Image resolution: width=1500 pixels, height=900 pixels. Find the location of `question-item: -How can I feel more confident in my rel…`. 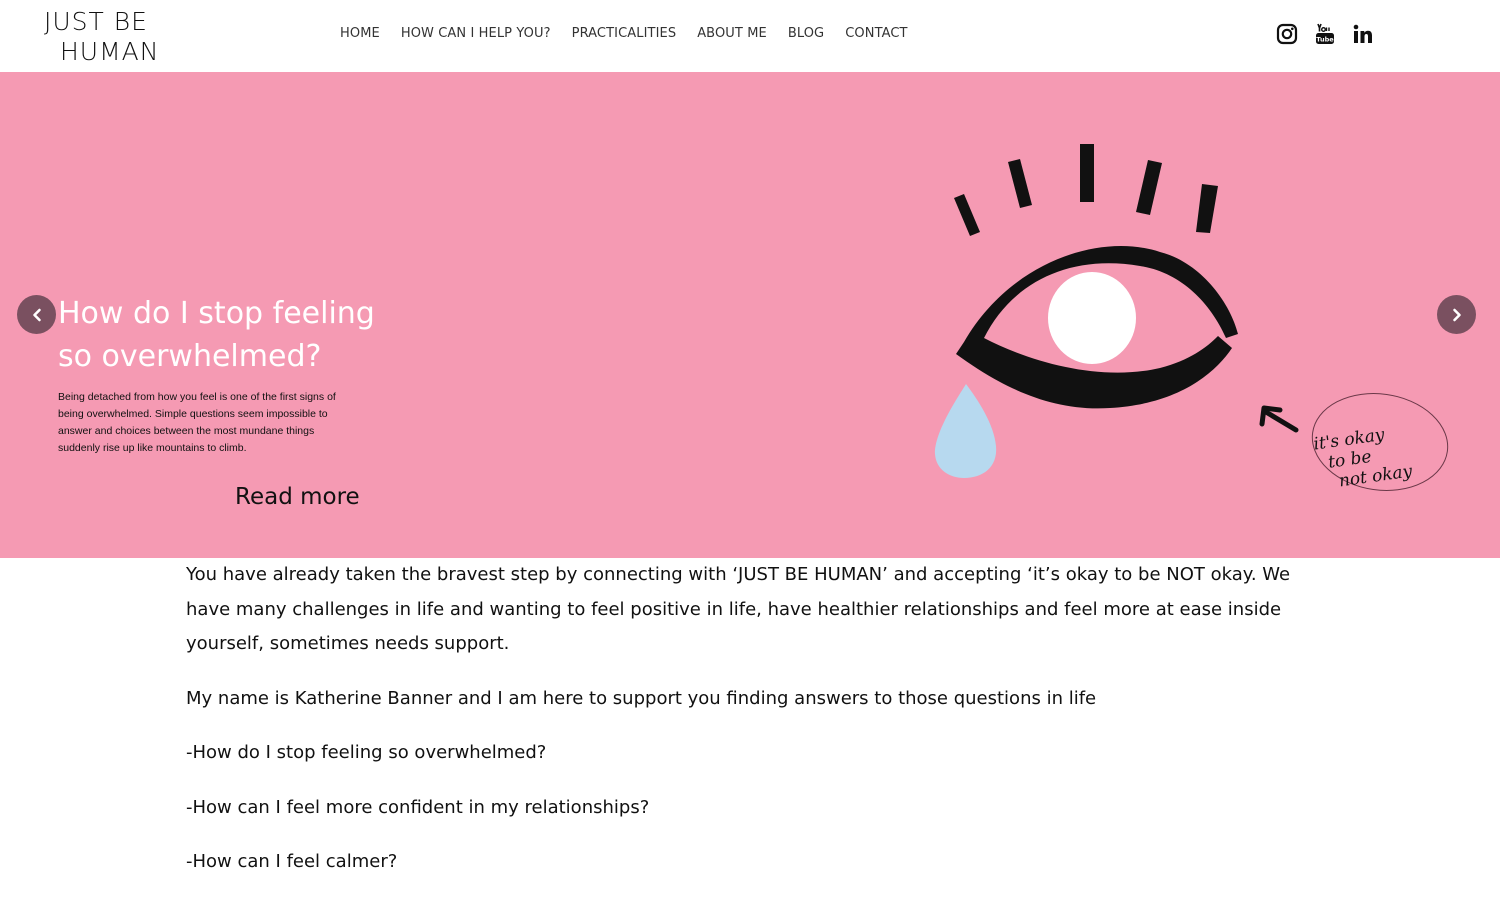

question-item: -How can I feel more confident in my rel… is located at coordinates (418, 807).